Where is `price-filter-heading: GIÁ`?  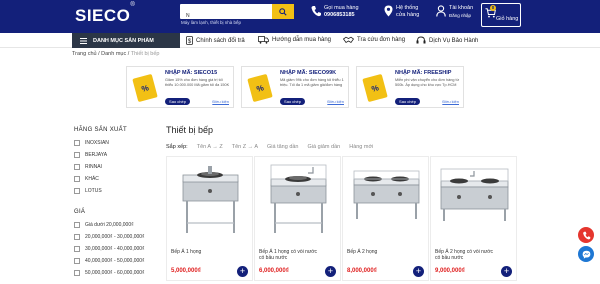 price-filter-heading: GIÁ is located at coordinates (80, 212).